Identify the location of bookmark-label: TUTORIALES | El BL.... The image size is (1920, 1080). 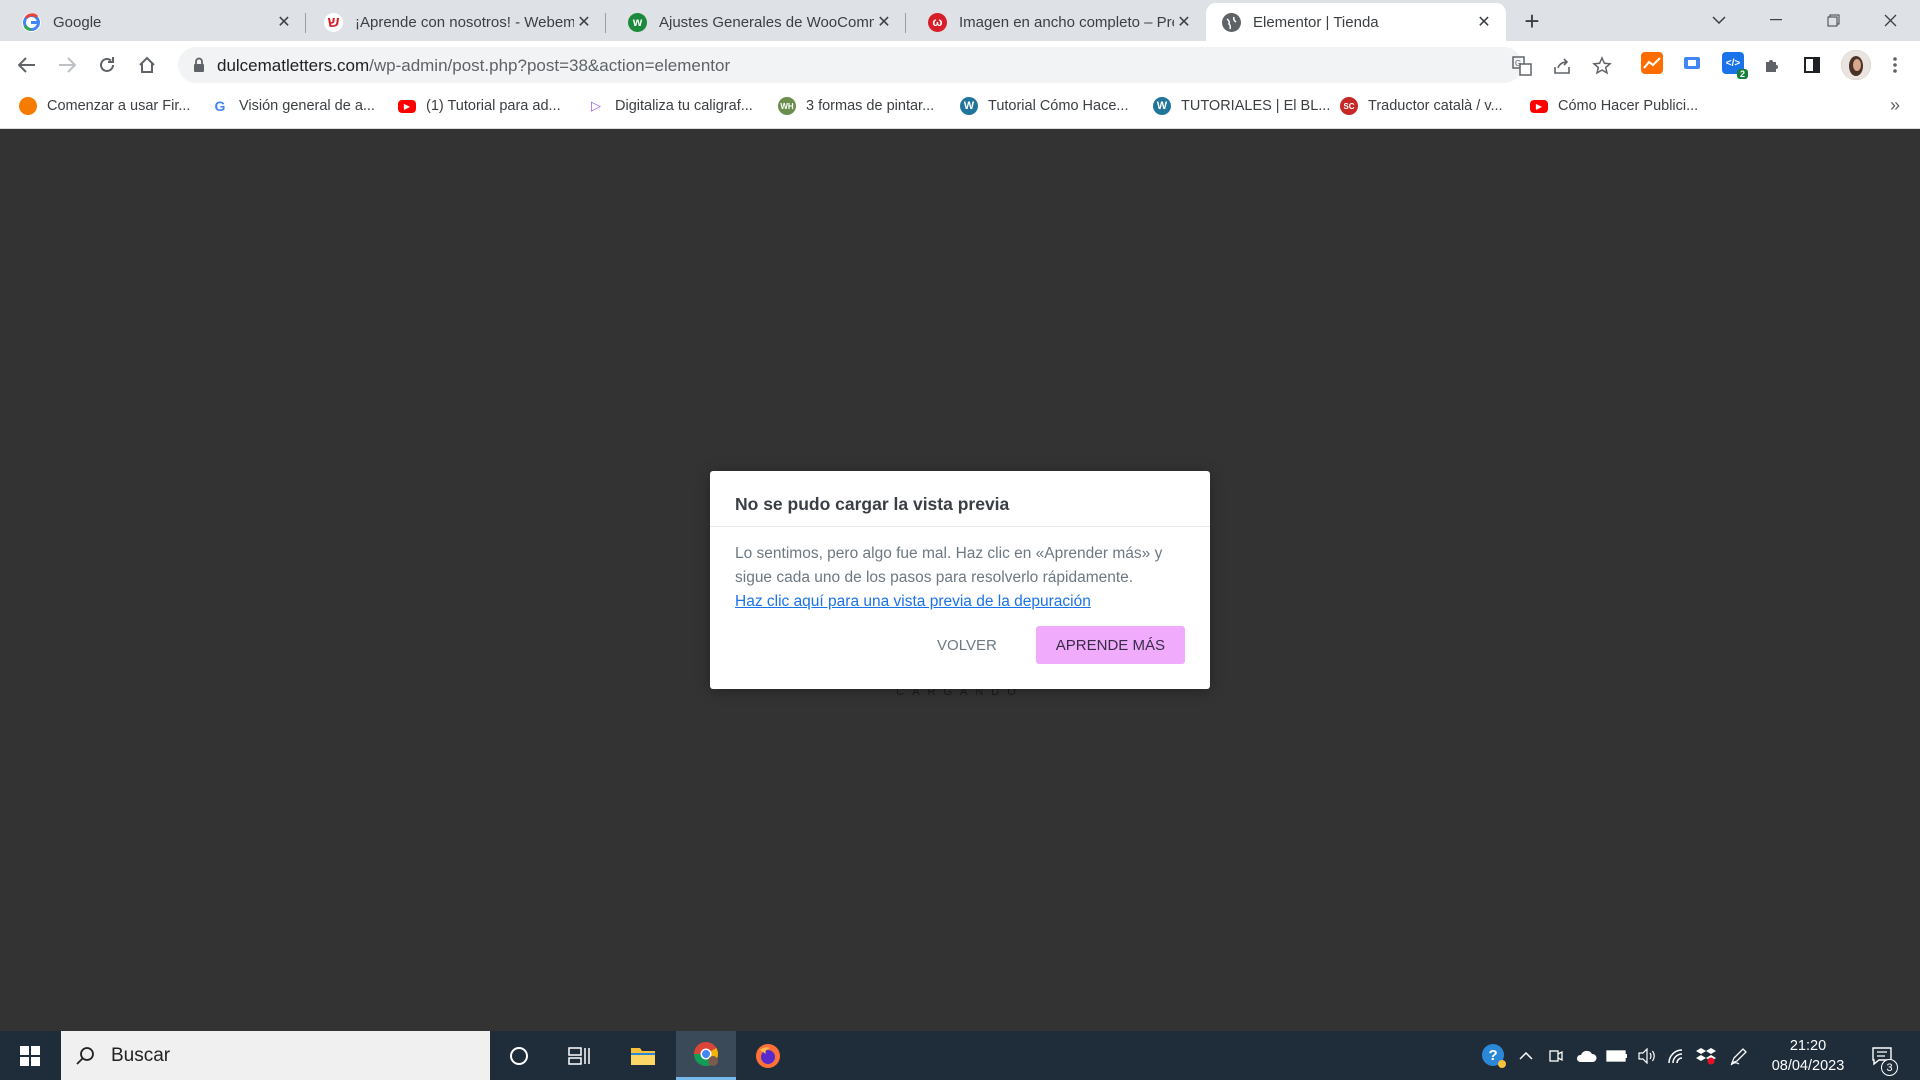
(1256, 106).